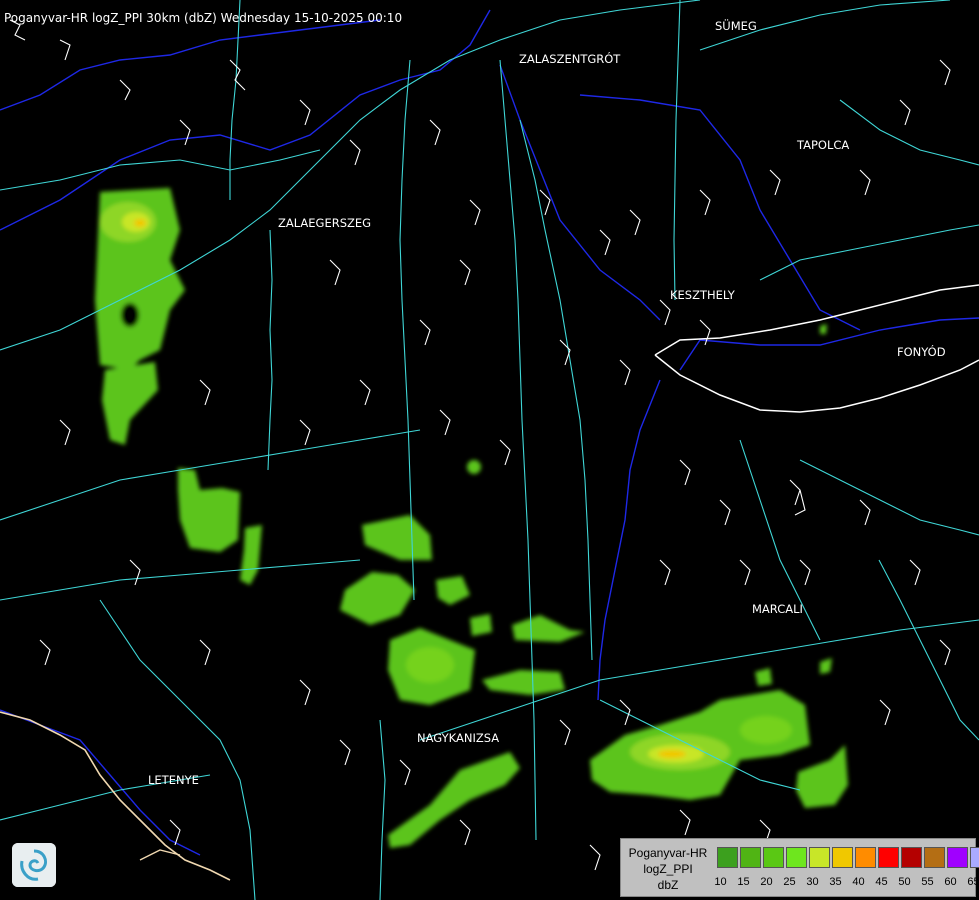  Describe the element at coordinates (668, 885) in the screenshot. I see `legend-title-line-3: dbZ` at that location.